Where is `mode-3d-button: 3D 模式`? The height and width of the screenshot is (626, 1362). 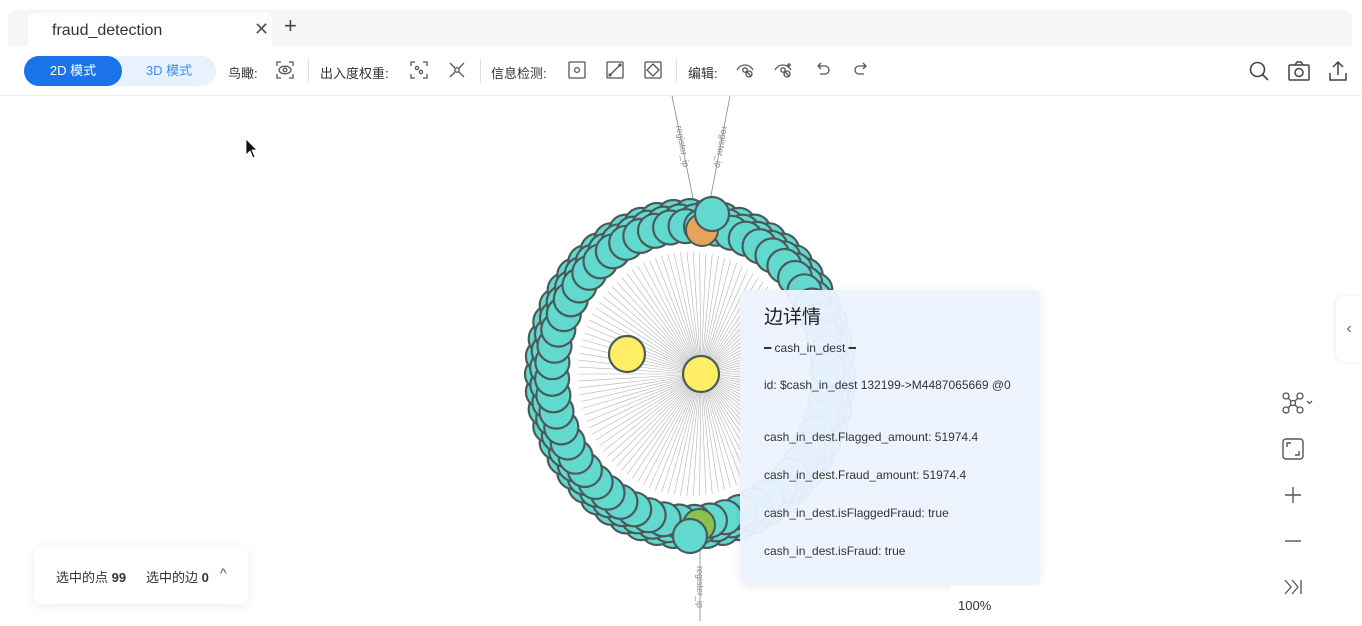 mode-3d-button: 3D 模式 is located at coordinates (169, 71).